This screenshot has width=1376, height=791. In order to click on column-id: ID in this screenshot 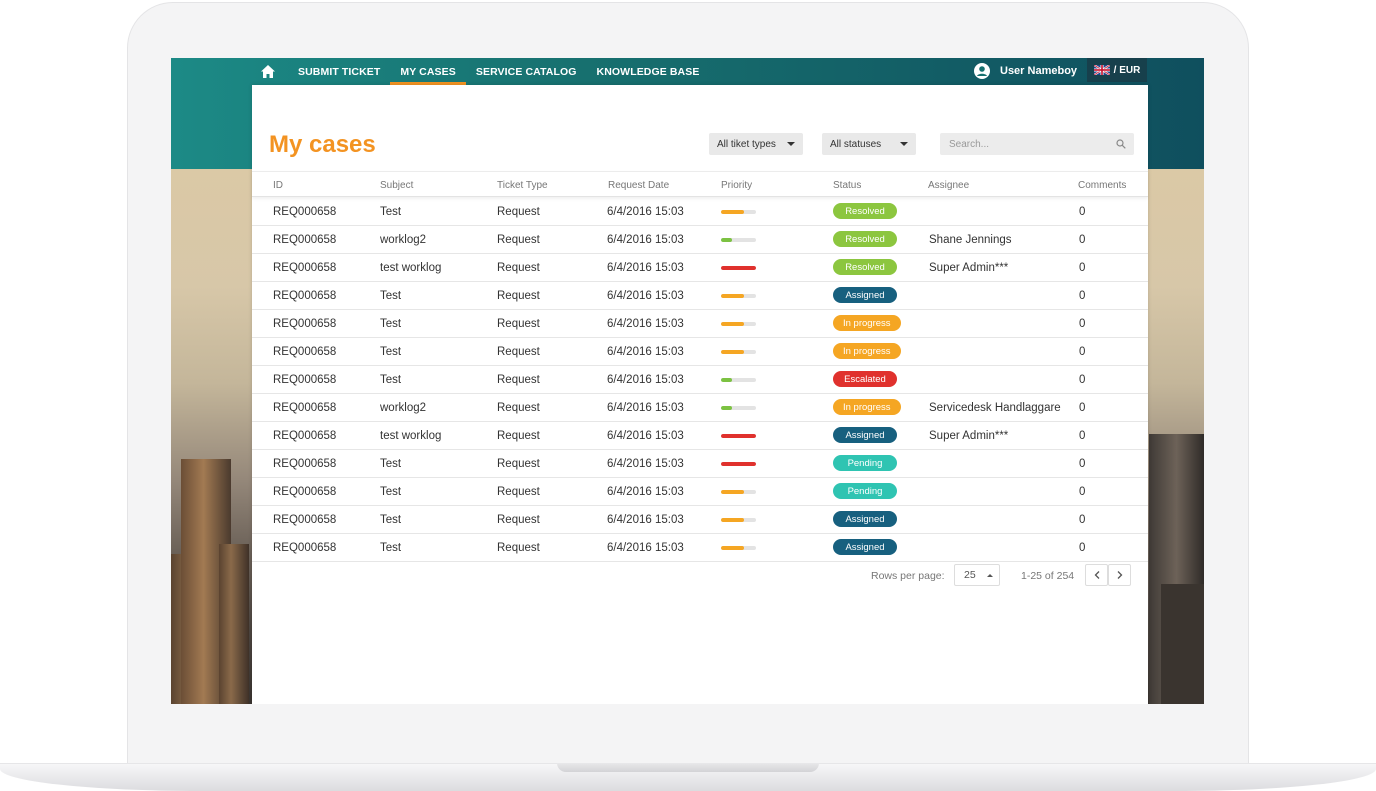, I will do `click(278, 185)`.